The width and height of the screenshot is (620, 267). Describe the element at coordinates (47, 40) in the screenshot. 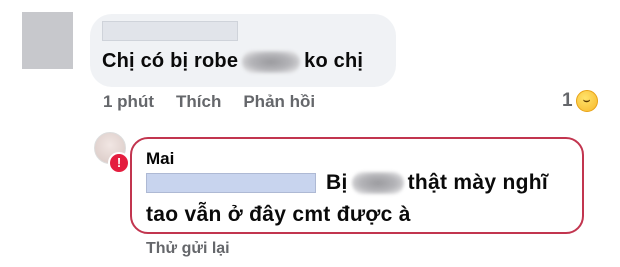

I see `commenter-avatar` at that location.